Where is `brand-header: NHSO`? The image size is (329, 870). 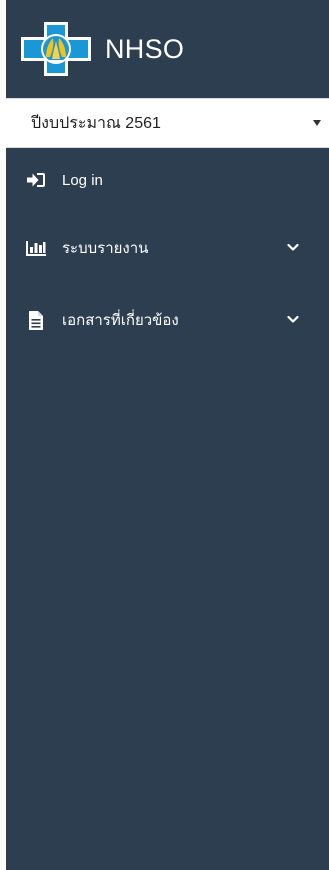
brand-header: NHSO is located at coordinates (167, 49).